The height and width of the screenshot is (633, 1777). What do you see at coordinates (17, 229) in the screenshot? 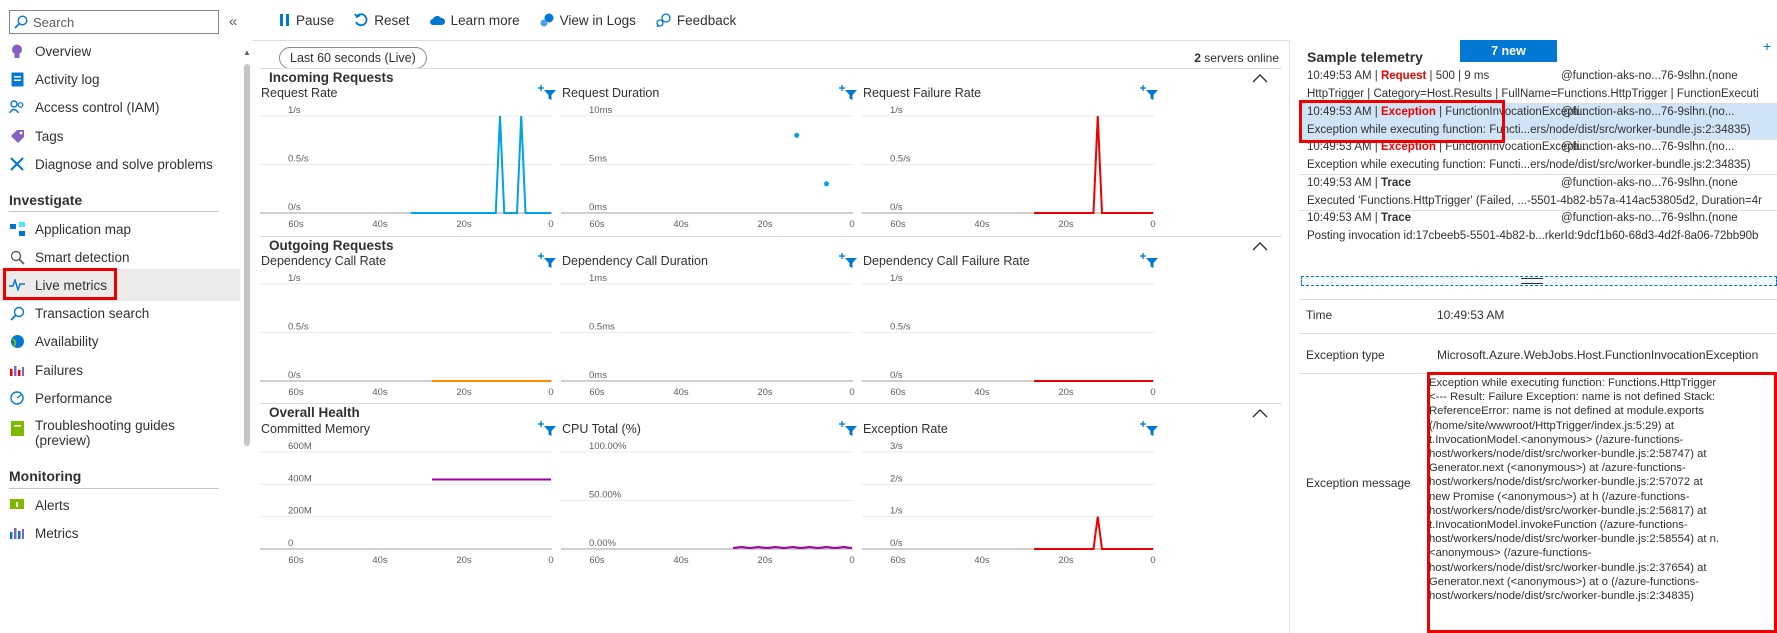
I see `application-map-icon` at bounding box center [17, 229].